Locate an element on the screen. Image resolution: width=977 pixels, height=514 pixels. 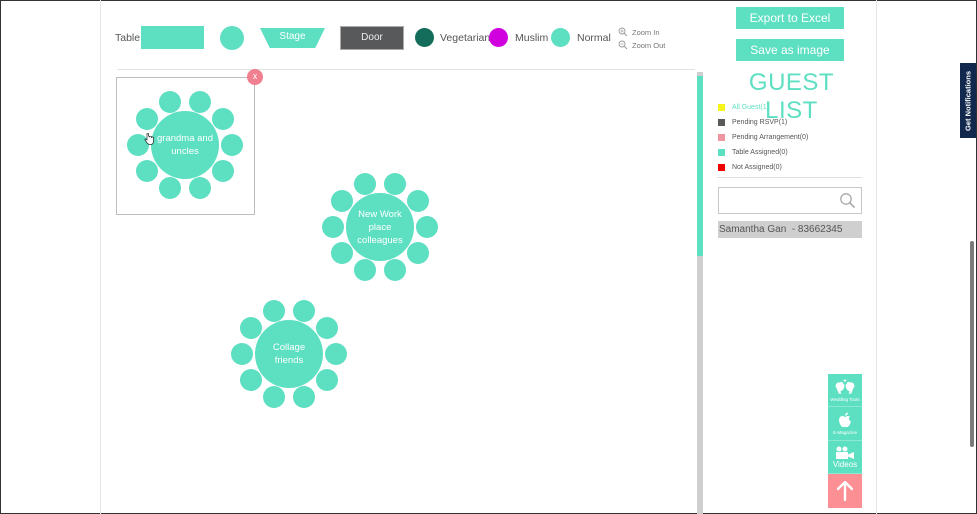
export-to-excel-button: Export to Excel is located at coordinates (790, 18).